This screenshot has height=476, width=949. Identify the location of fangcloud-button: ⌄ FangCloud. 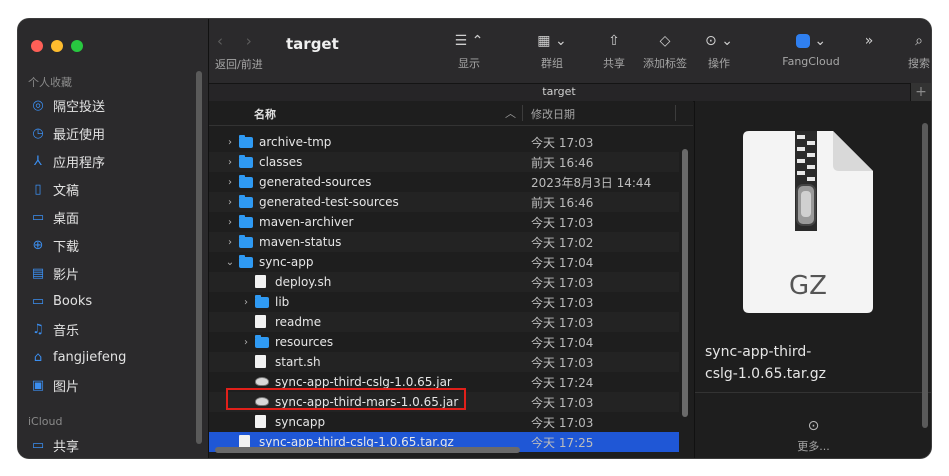
(811, 49).